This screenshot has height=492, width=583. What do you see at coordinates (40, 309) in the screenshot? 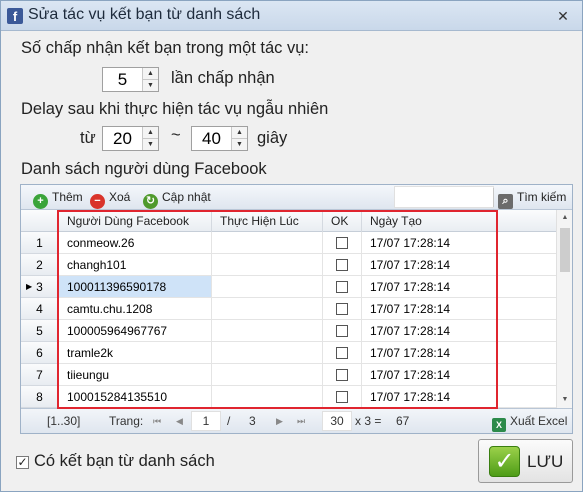
I see `row-number: 4` at bounding box center [40, 309].